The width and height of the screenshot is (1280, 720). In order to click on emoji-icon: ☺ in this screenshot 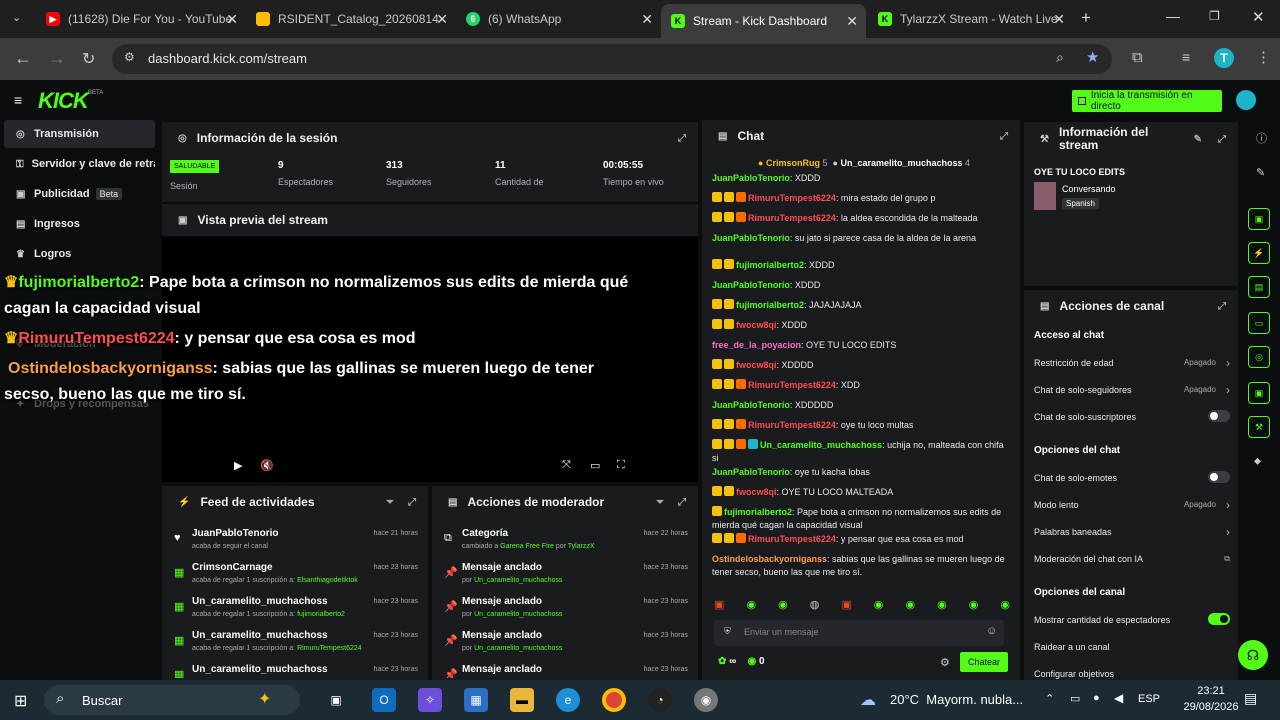, I will do `click(991, 631)`.